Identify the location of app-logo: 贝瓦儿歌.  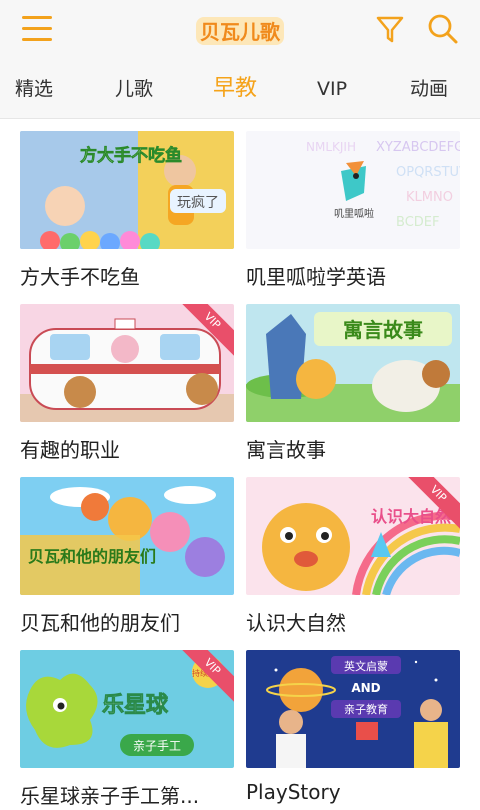
(241, 30).